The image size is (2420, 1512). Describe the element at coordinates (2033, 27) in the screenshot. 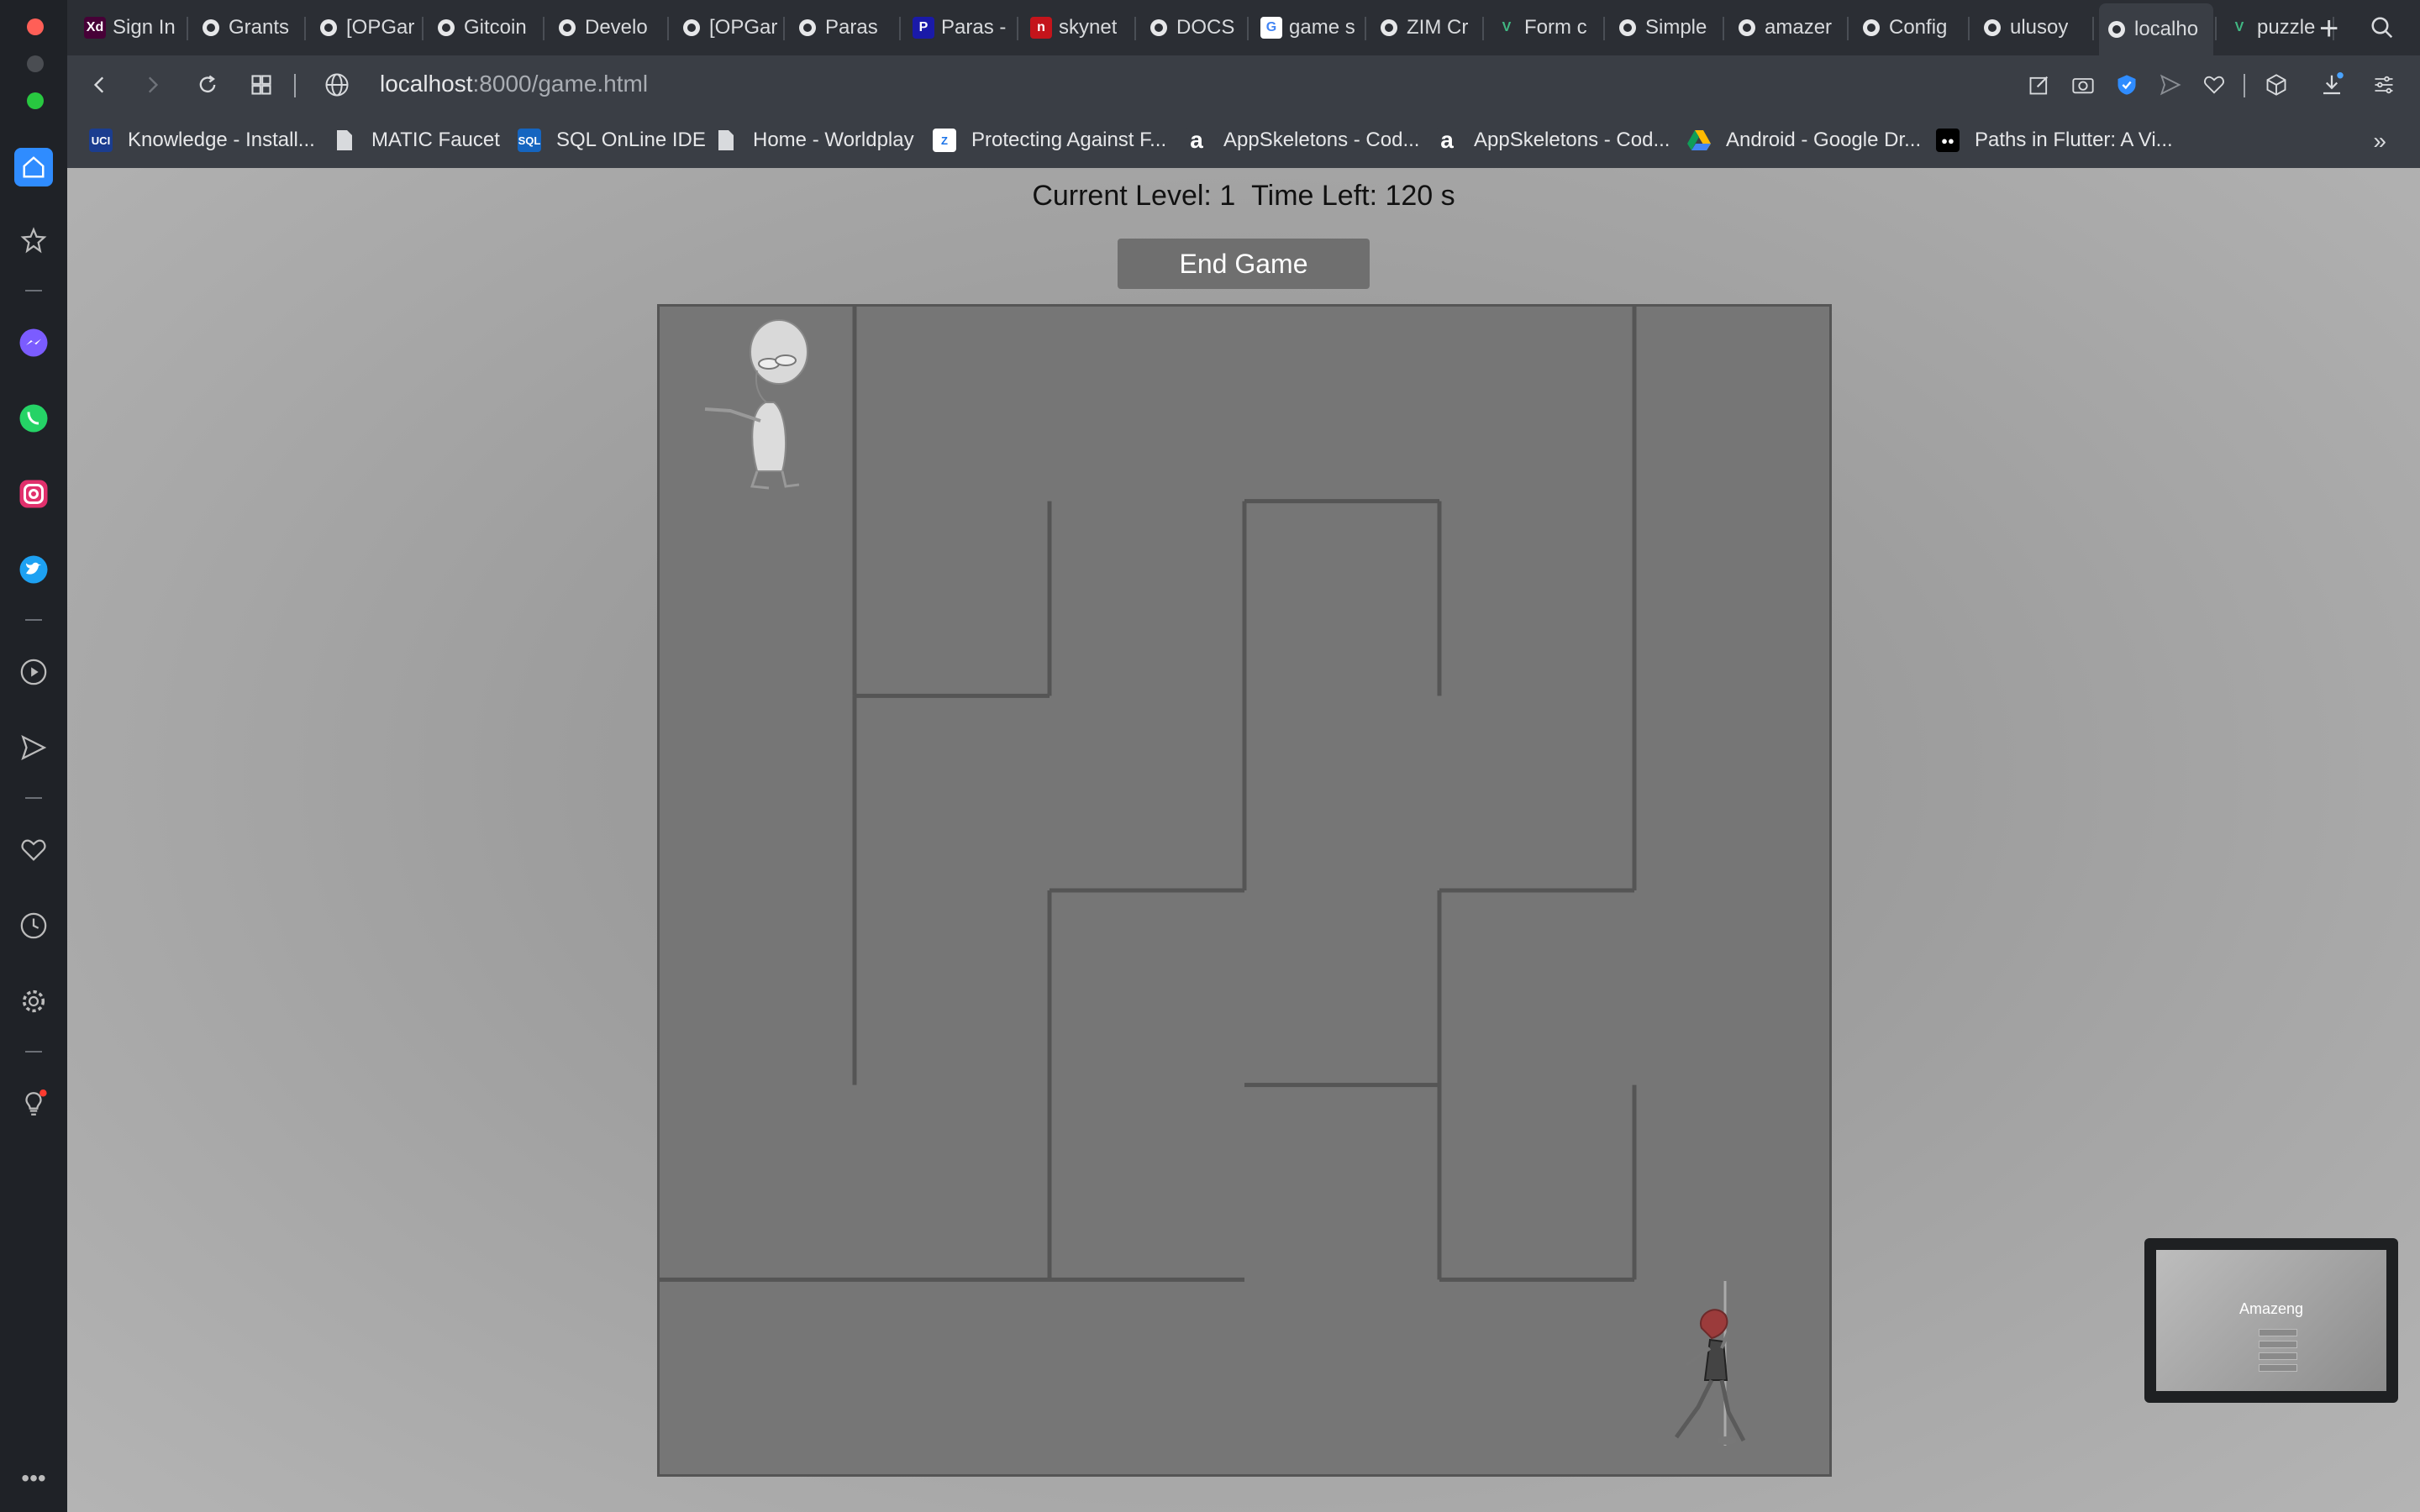

I see `tab-16: ulusoy` at that location.